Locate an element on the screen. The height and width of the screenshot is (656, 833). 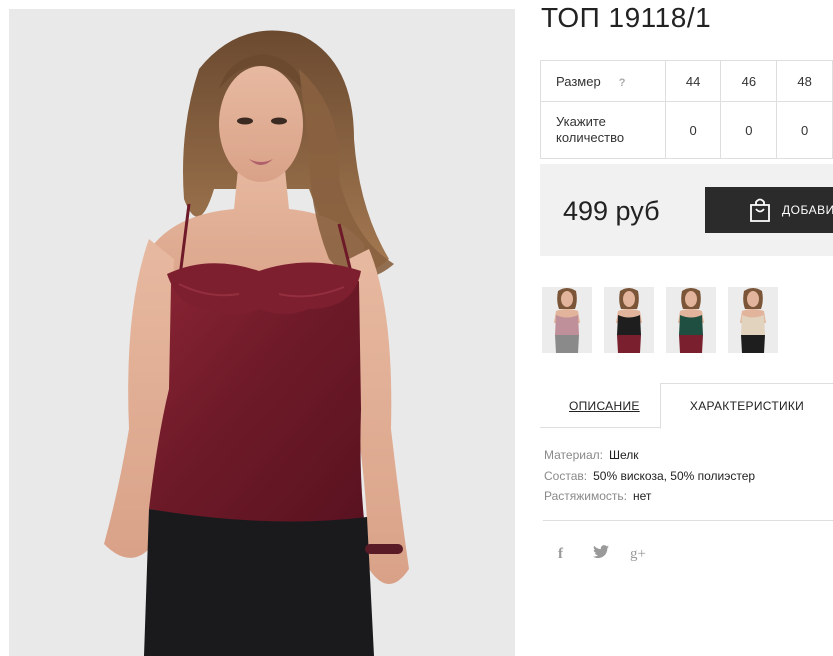
spec-value: нет is located at coordinates (642, 496).